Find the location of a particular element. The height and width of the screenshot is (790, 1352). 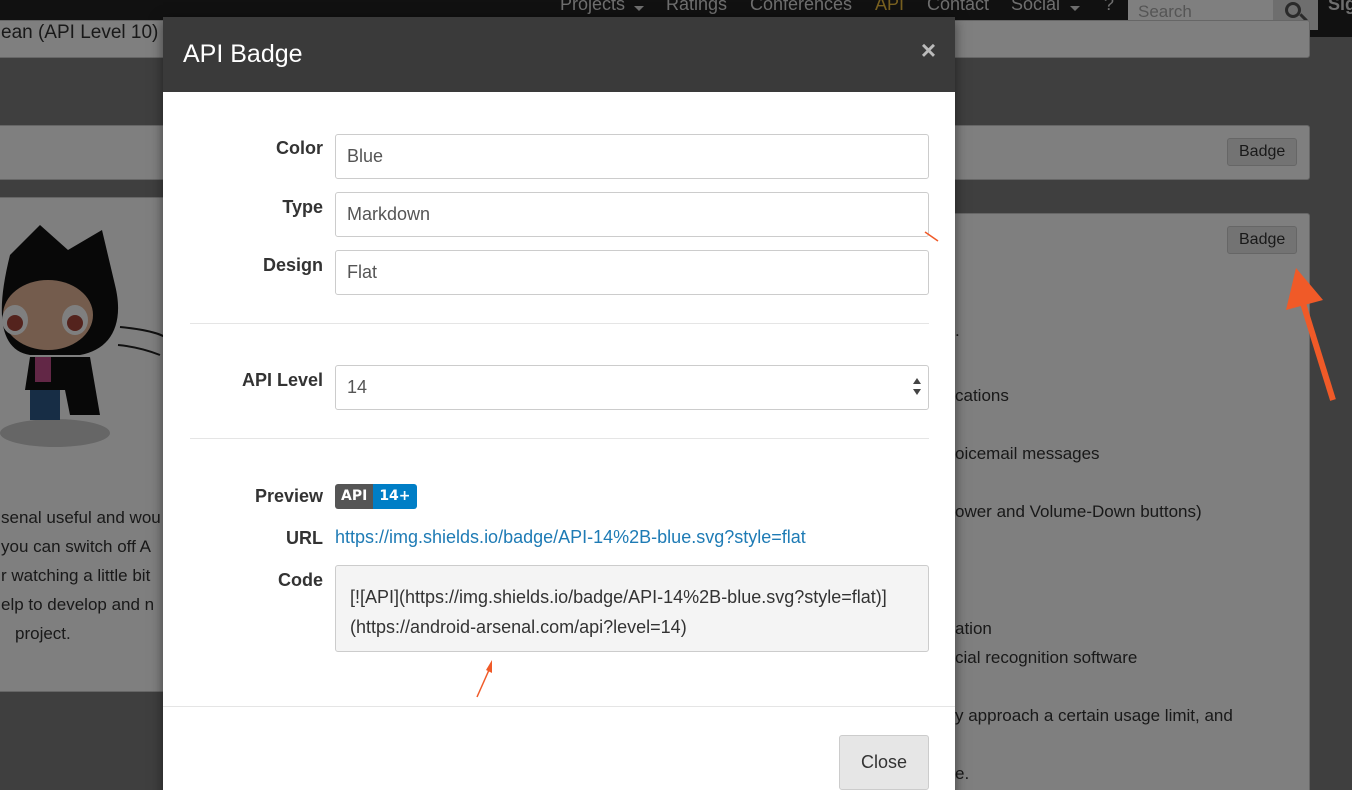

api-level-label: API Level is located at coordinates (282, 380).